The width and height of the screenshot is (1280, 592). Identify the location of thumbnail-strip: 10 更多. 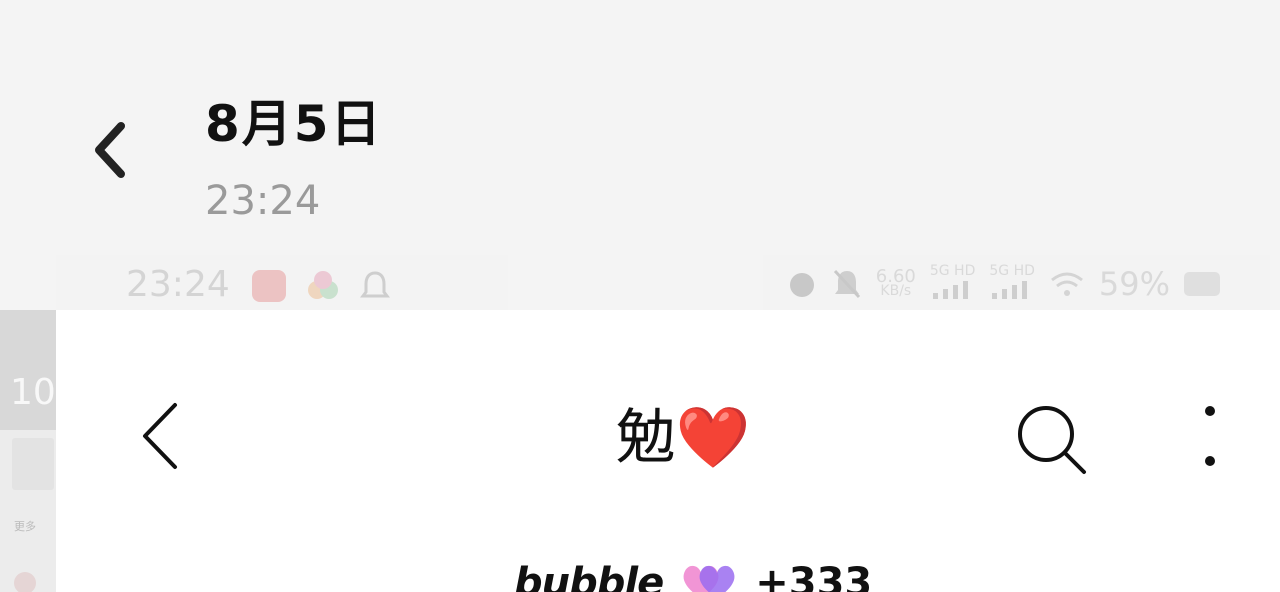
(28, 451).